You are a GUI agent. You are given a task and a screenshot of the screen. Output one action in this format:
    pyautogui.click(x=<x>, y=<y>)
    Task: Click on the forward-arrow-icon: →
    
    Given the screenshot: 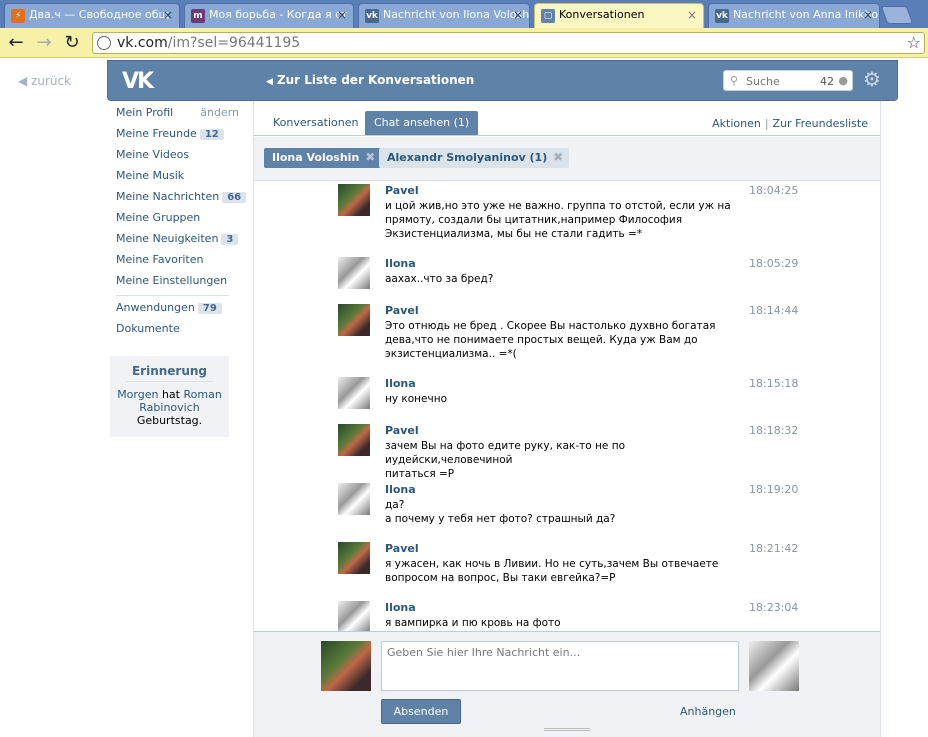 What is the action you would take?
    pyautogui.click(x=44, y=43)
    